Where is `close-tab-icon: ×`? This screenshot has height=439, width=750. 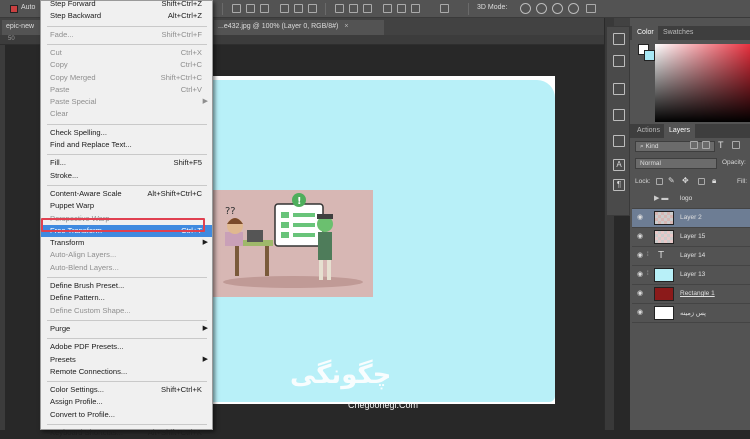
close-tab-icon: × is located at coordinates (346, 26).